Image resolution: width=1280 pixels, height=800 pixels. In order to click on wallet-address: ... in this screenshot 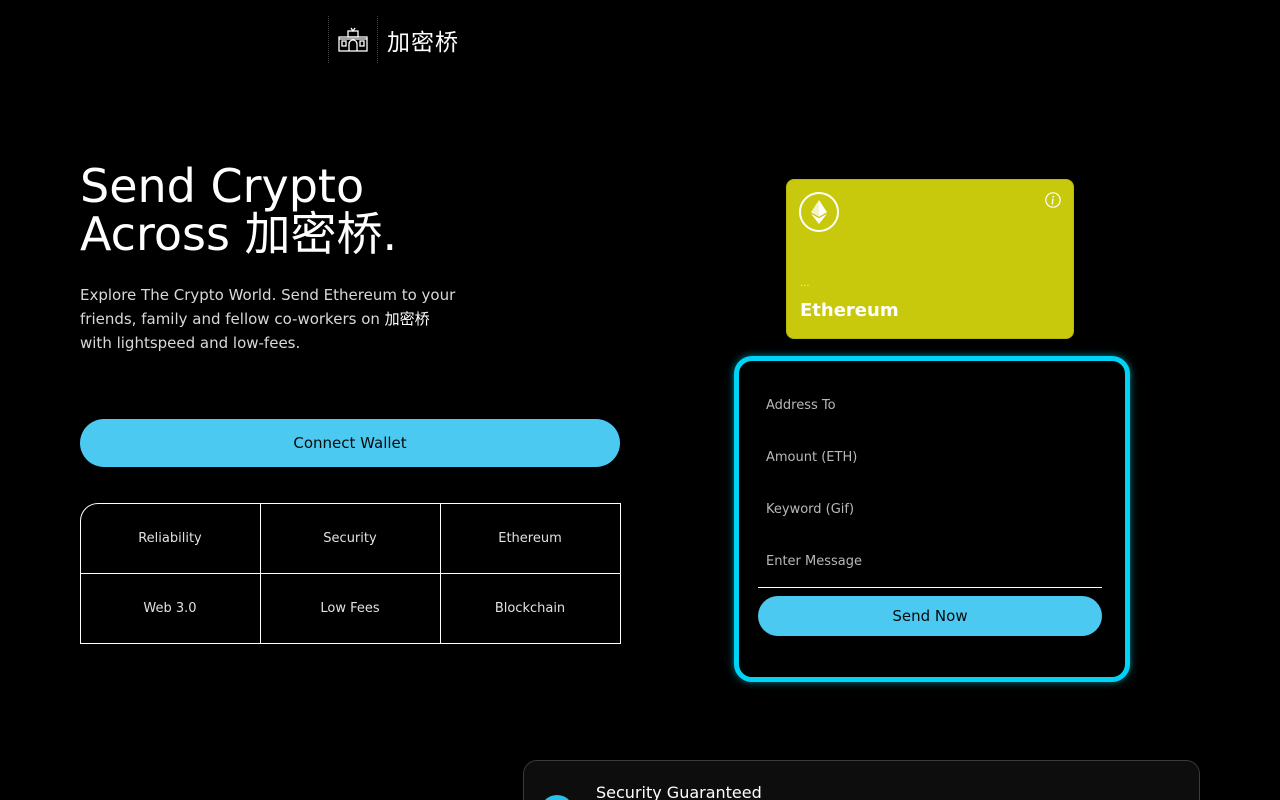, I will do `click(805, 283)`.